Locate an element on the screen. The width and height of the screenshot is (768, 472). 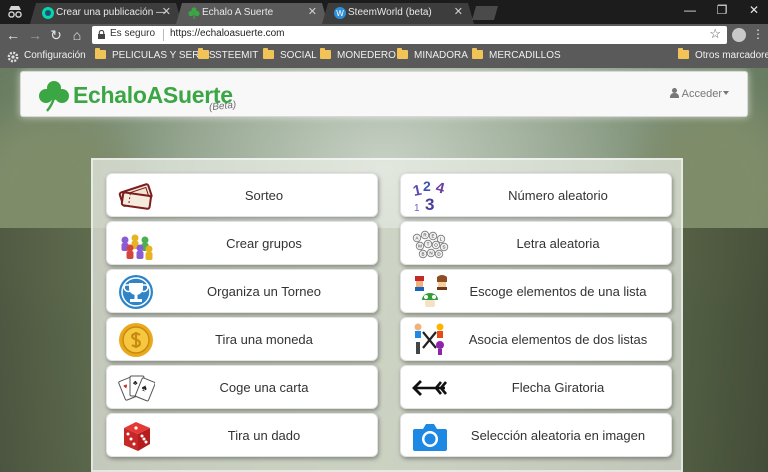
tile-crear-grupos: Crear grupos is located at coordinates (242, 243).